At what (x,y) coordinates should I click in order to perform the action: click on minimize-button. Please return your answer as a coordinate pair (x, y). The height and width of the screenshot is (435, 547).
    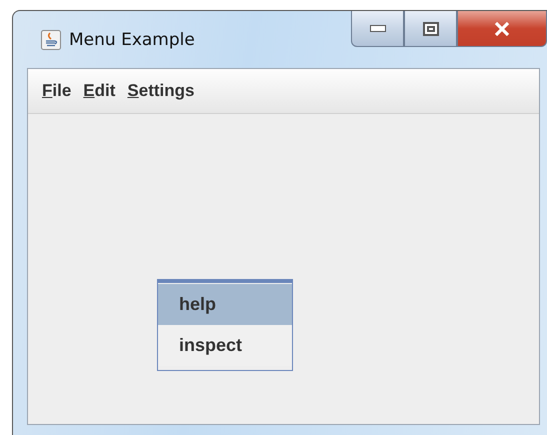
    Looking at the image, I should click on (377, 29).